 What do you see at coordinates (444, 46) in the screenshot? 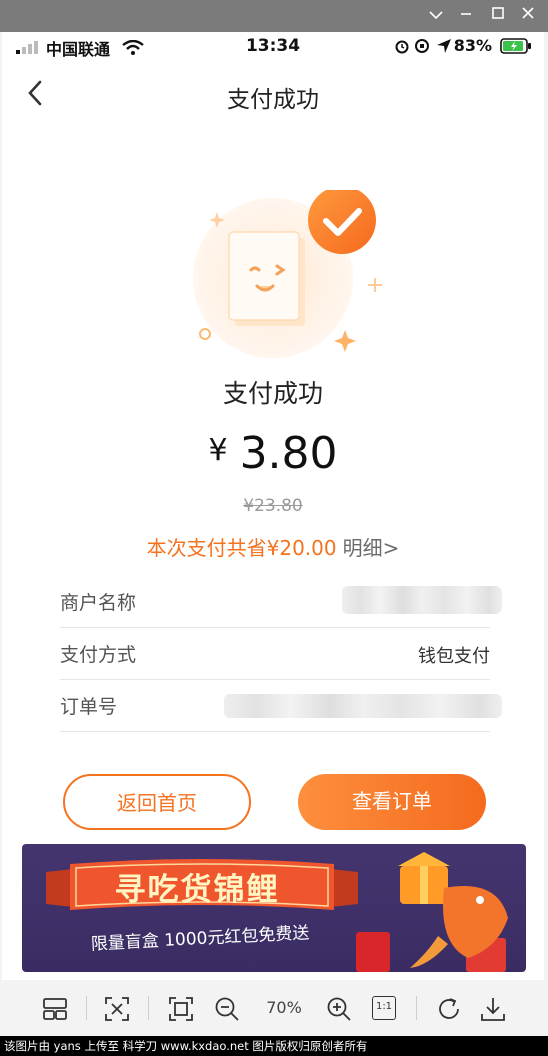
I see `location-icon` at bounding box center [444, 46].